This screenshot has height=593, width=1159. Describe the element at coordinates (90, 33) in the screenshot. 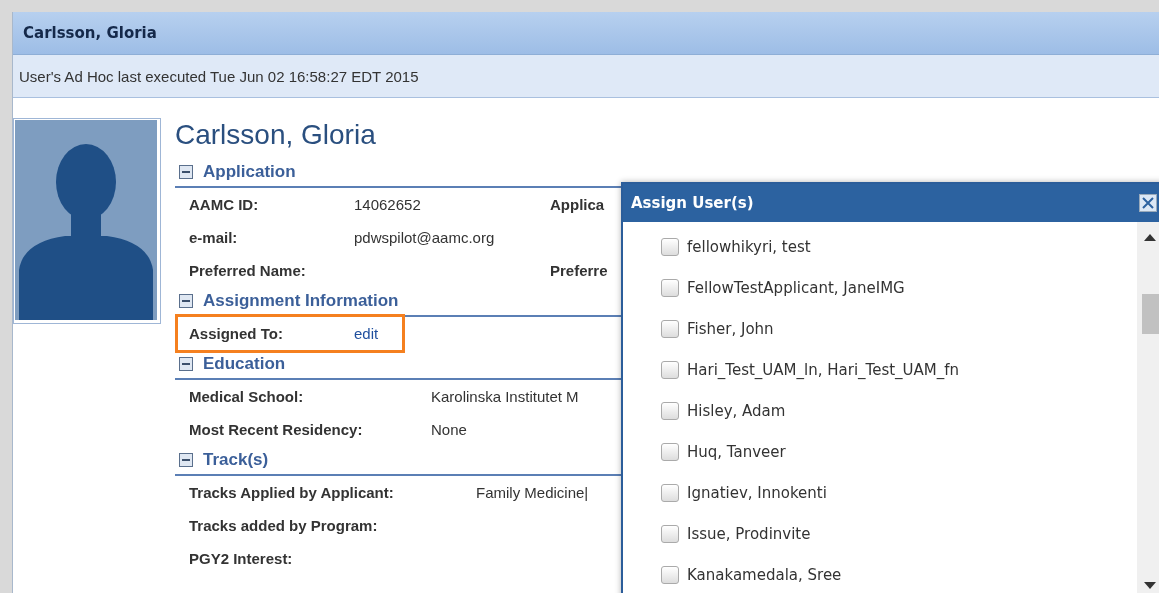

I see `window-title: Carlsson, Gloria` at that location.